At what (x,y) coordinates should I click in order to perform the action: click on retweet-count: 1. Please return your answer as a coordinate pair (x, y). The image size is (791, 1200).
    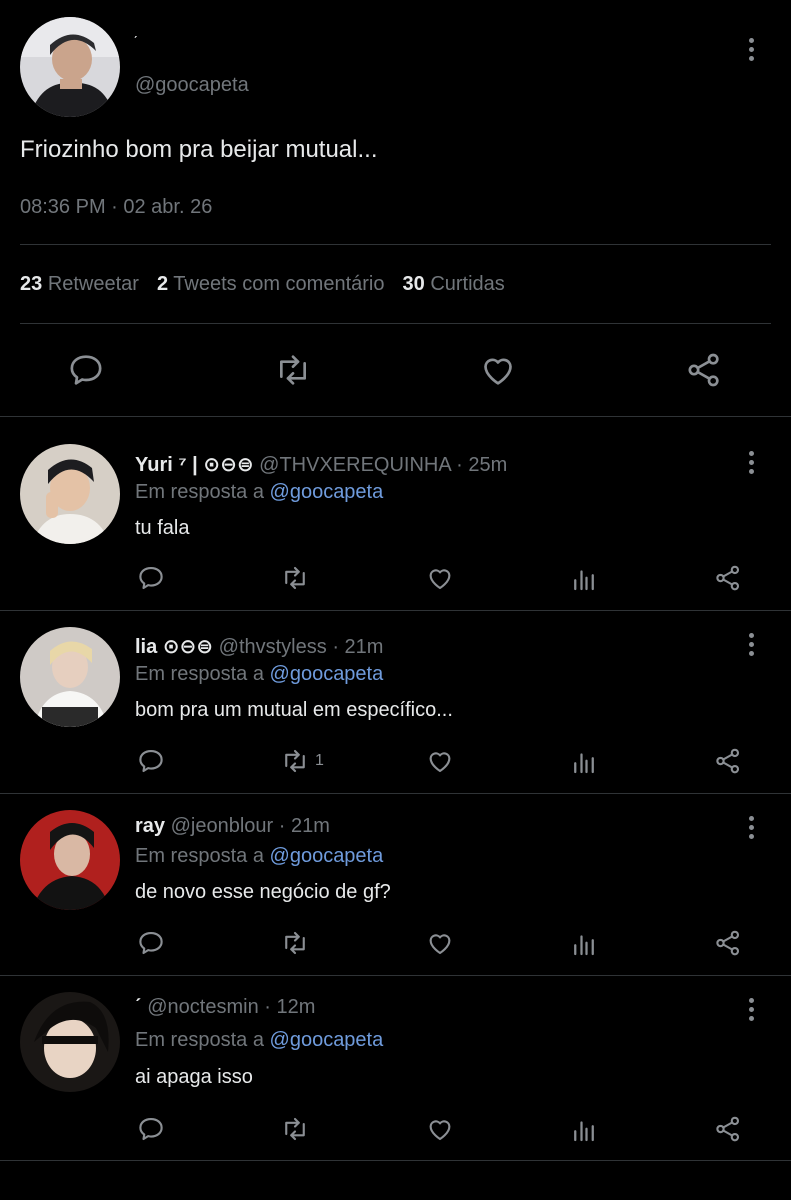
    Looking at the image, I should click on (319, 760).